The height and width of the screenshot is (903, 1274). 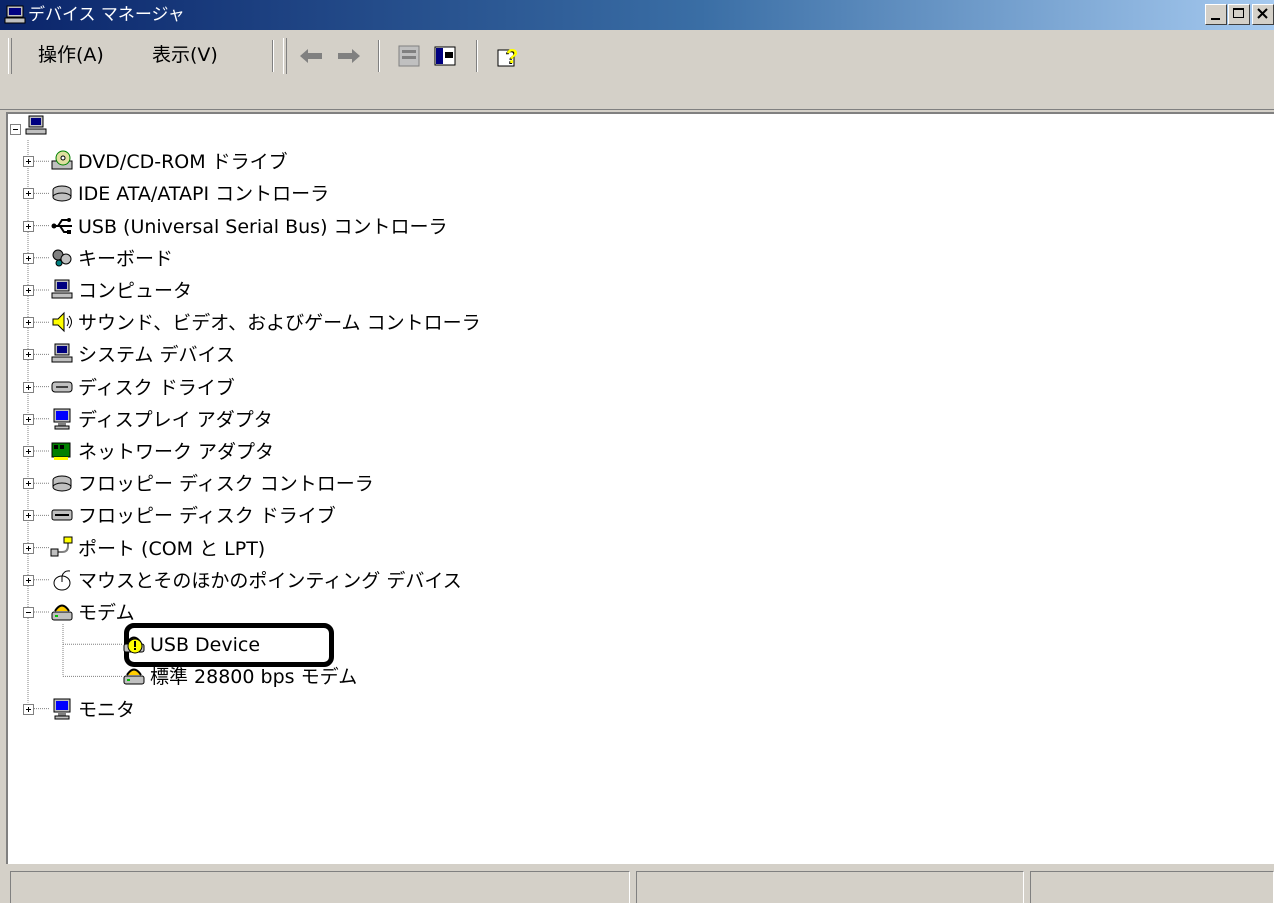 What do you see at coordinates (62, 322) in the screenshot?
I see `speaker-icon` at bounding box center [62, 322].